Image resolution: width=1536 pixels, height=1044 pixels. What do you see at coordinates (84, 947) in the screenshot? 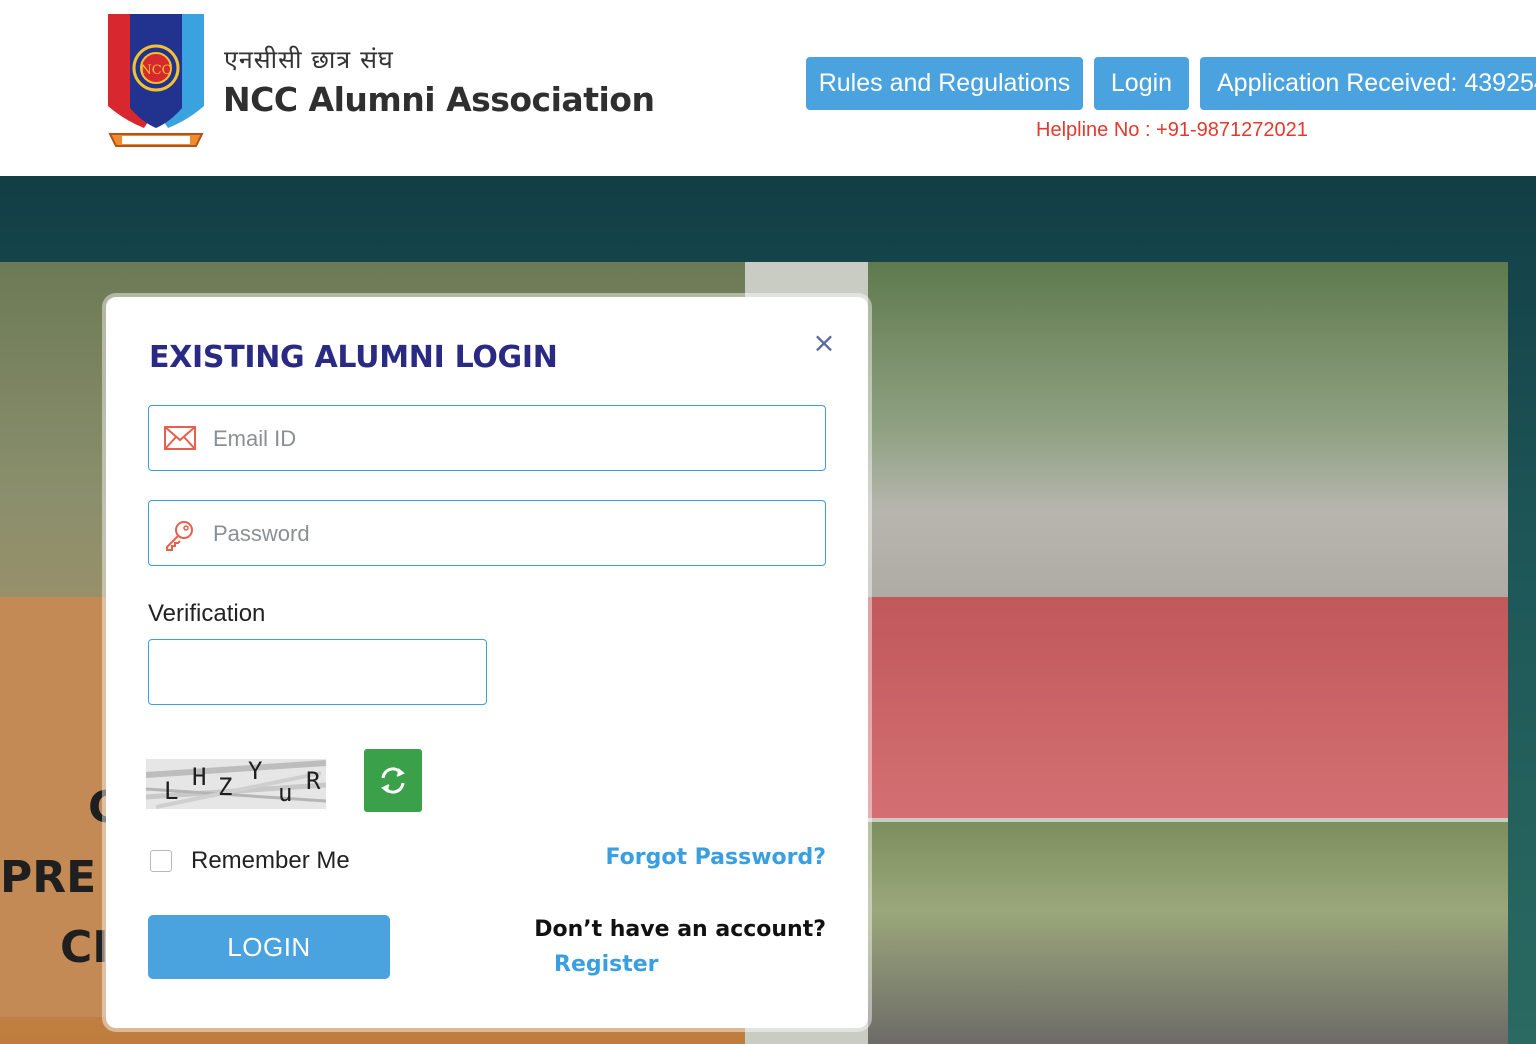
I see `banner-partial-text-3: CI` at bounding box center [84, 947].